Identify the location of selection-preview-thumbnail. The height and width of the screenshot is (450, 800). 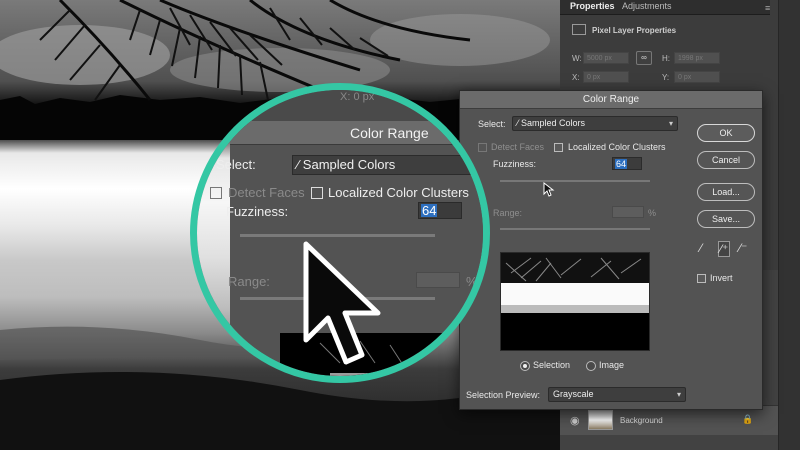
(575, 301).